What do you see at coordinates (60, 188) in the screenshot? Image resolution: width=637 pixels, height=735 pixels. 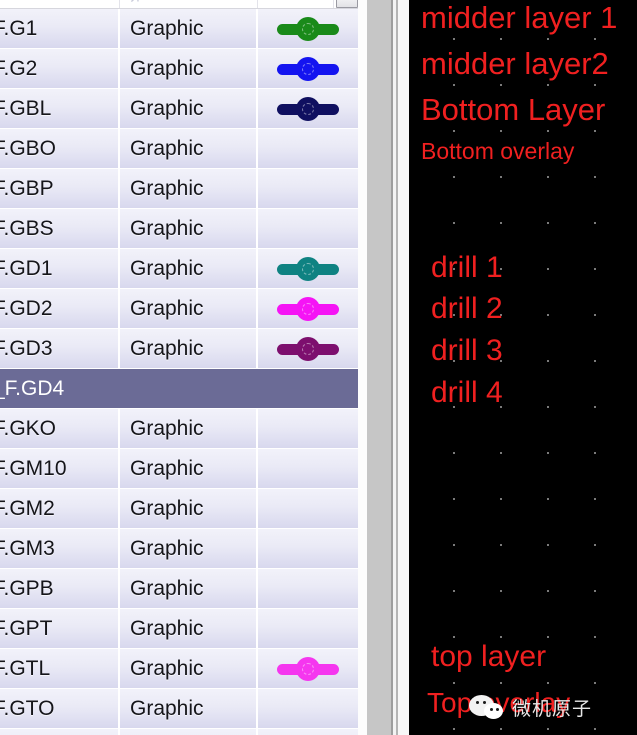 I see `layer-name-cell: F.GBP` at bounding box center [60, 188].